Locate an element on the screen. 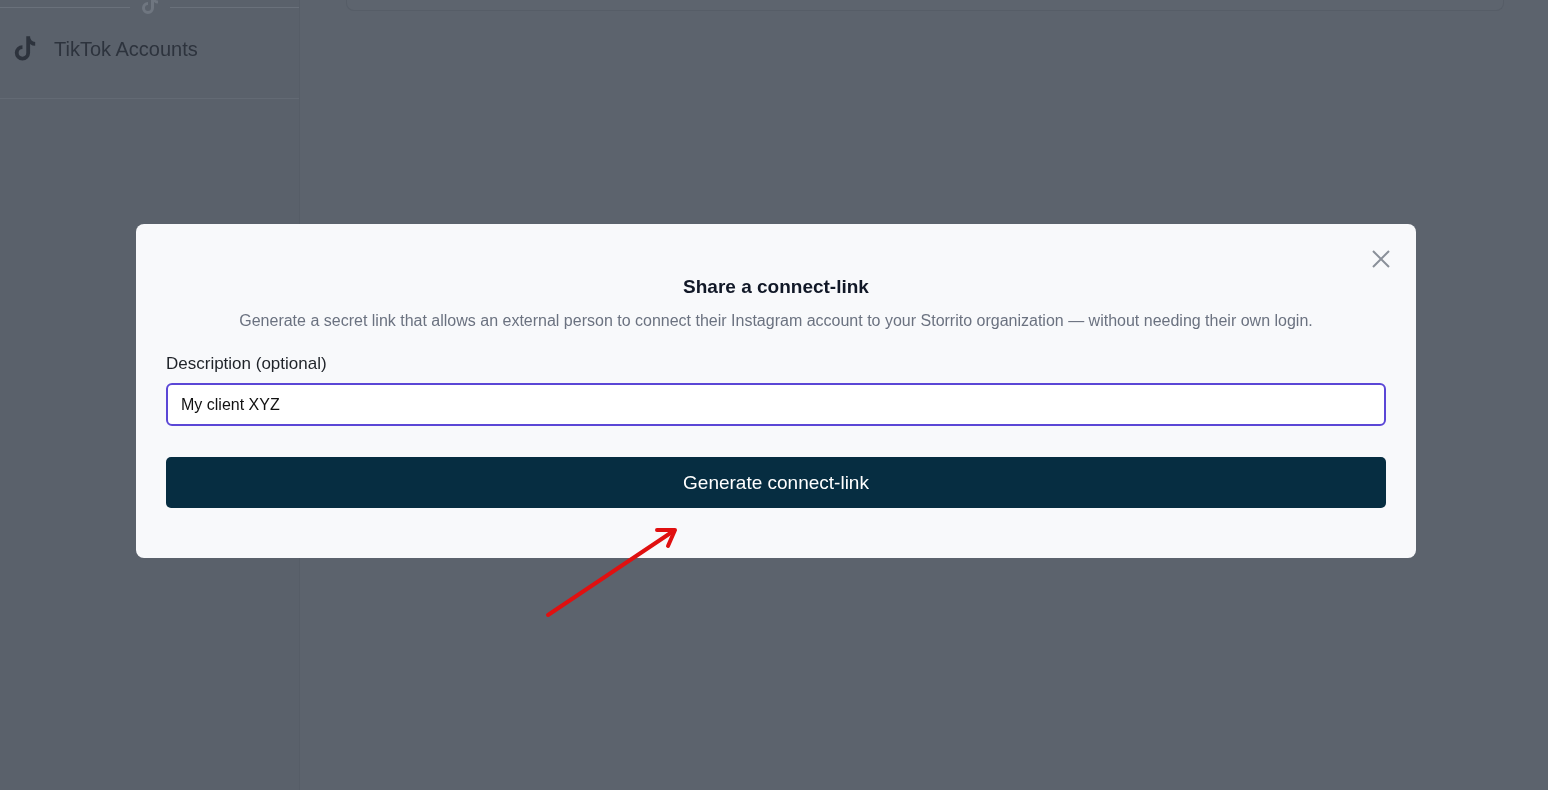 The width and height of the screenshot is (1548, 790). tiktok-icon is located at coordinates (25, 49).